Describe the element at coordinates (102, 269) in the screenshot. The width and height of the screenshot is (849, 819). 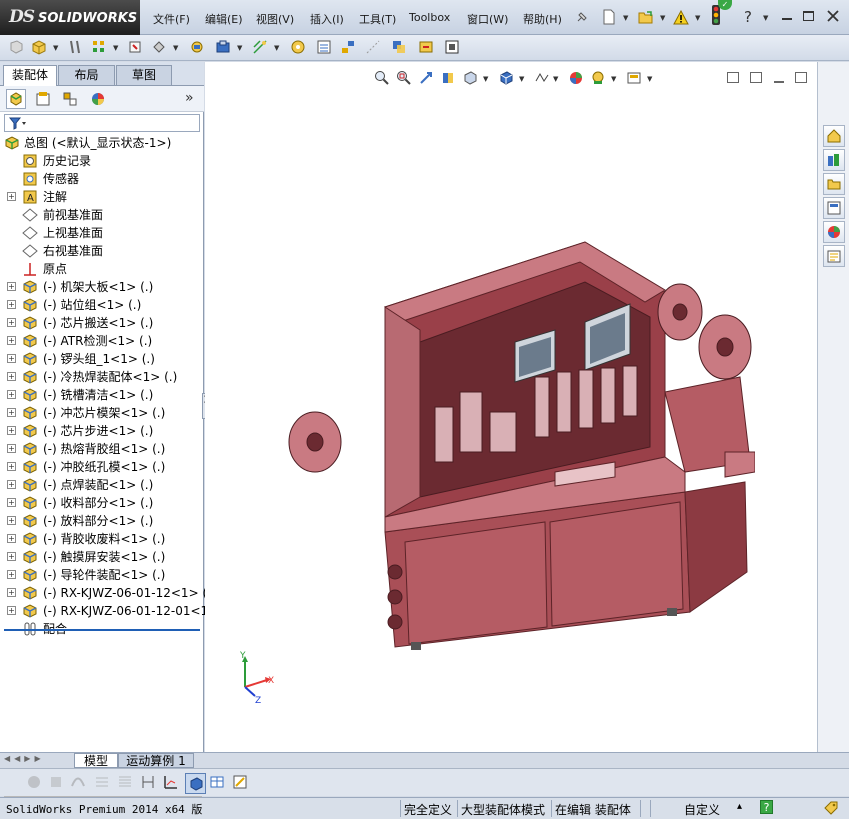
I see `tree-node: 原点` at that location.